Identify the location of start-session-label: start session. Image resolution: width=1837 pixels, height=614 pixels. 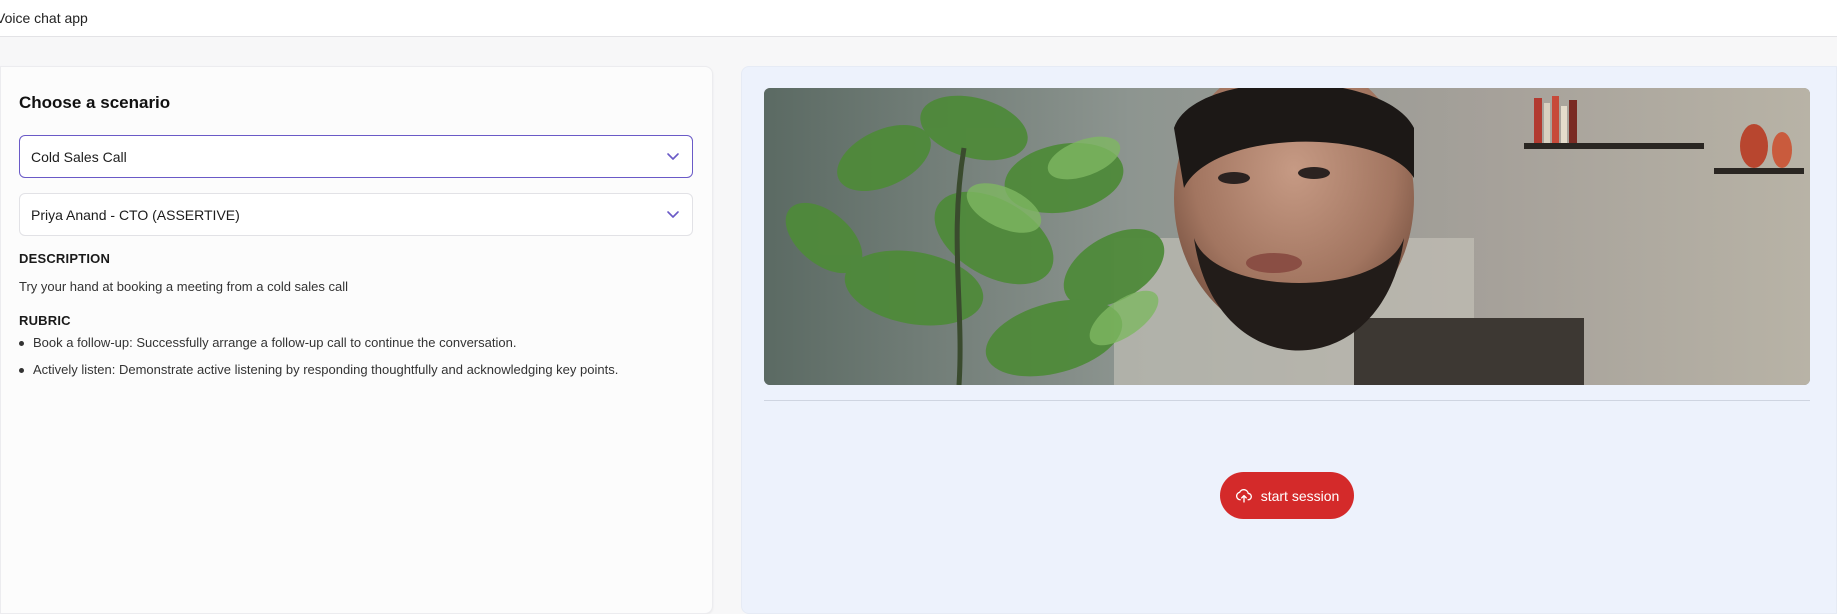
(1300, 495).